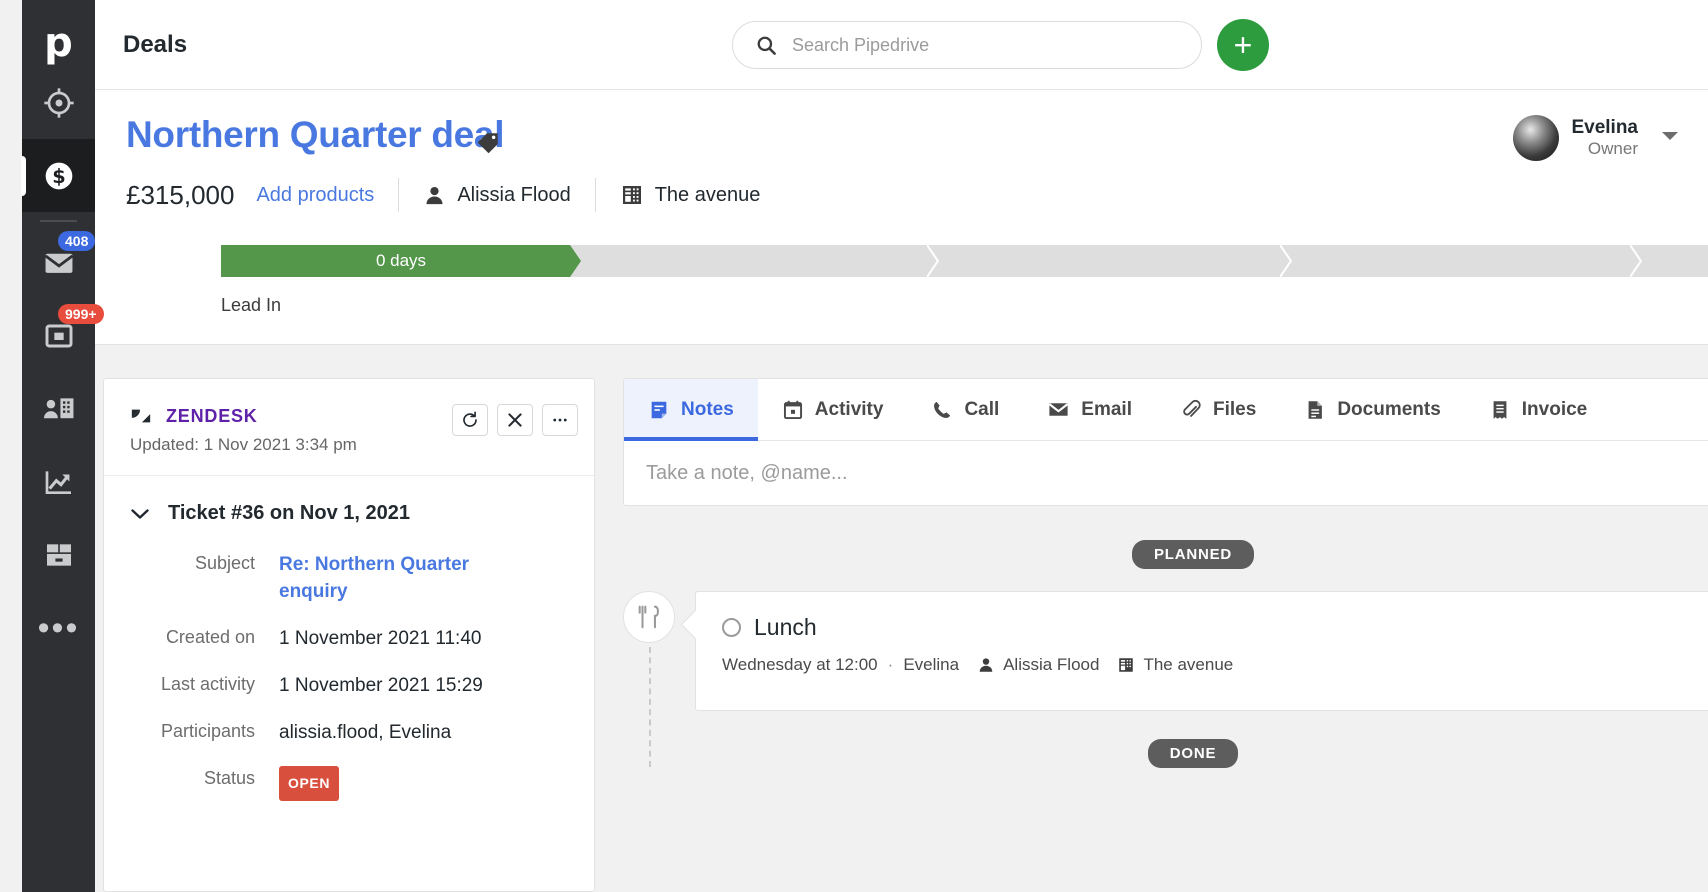 The image size is (1708, 892). What do you see at coordinates (207, 684) in the screenshot?
I see `field-label: Last activity` at bounding box center [207, 684].